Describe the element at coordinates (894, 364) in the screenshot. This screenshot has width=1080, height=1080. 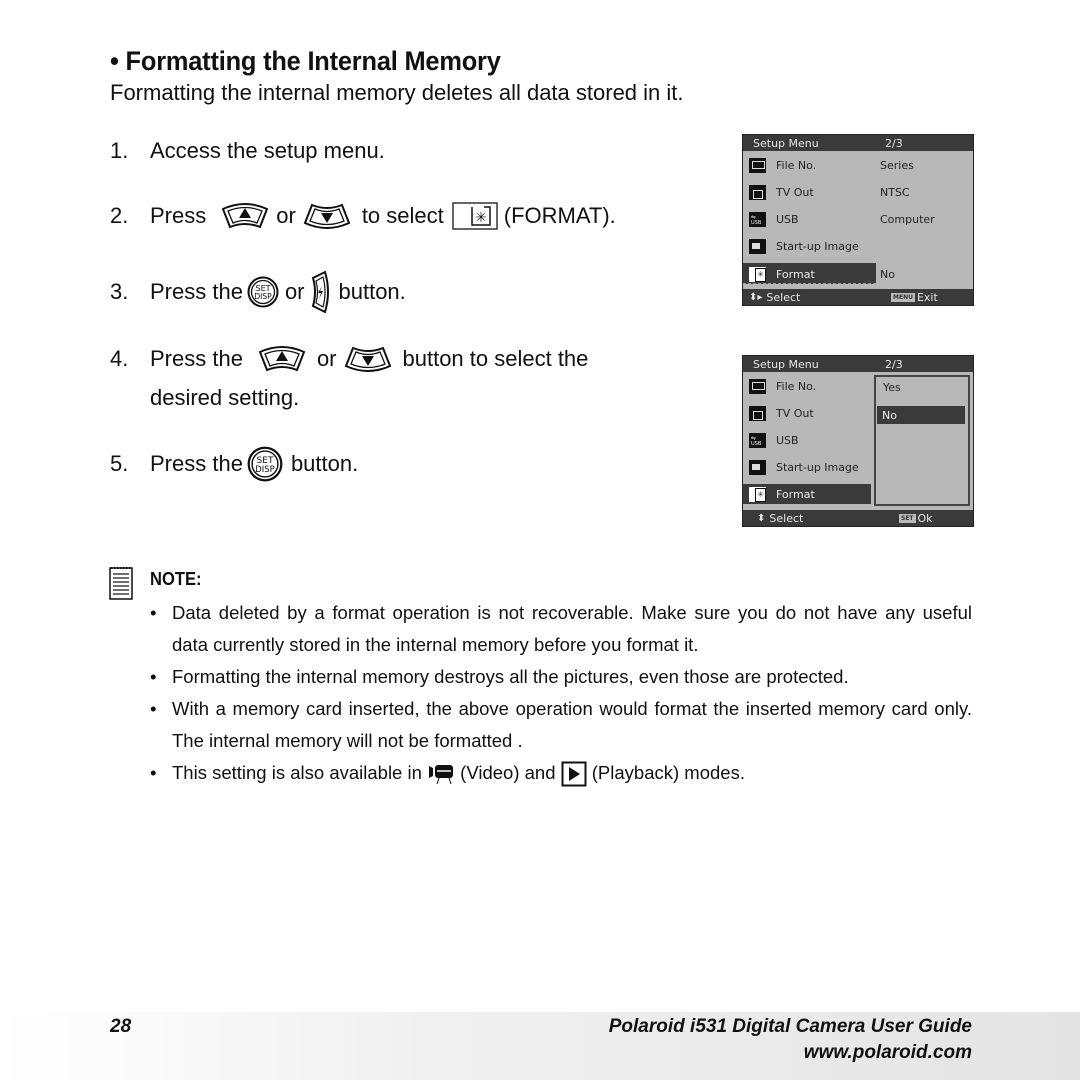
I see `screen-page: 2/3` at that location.